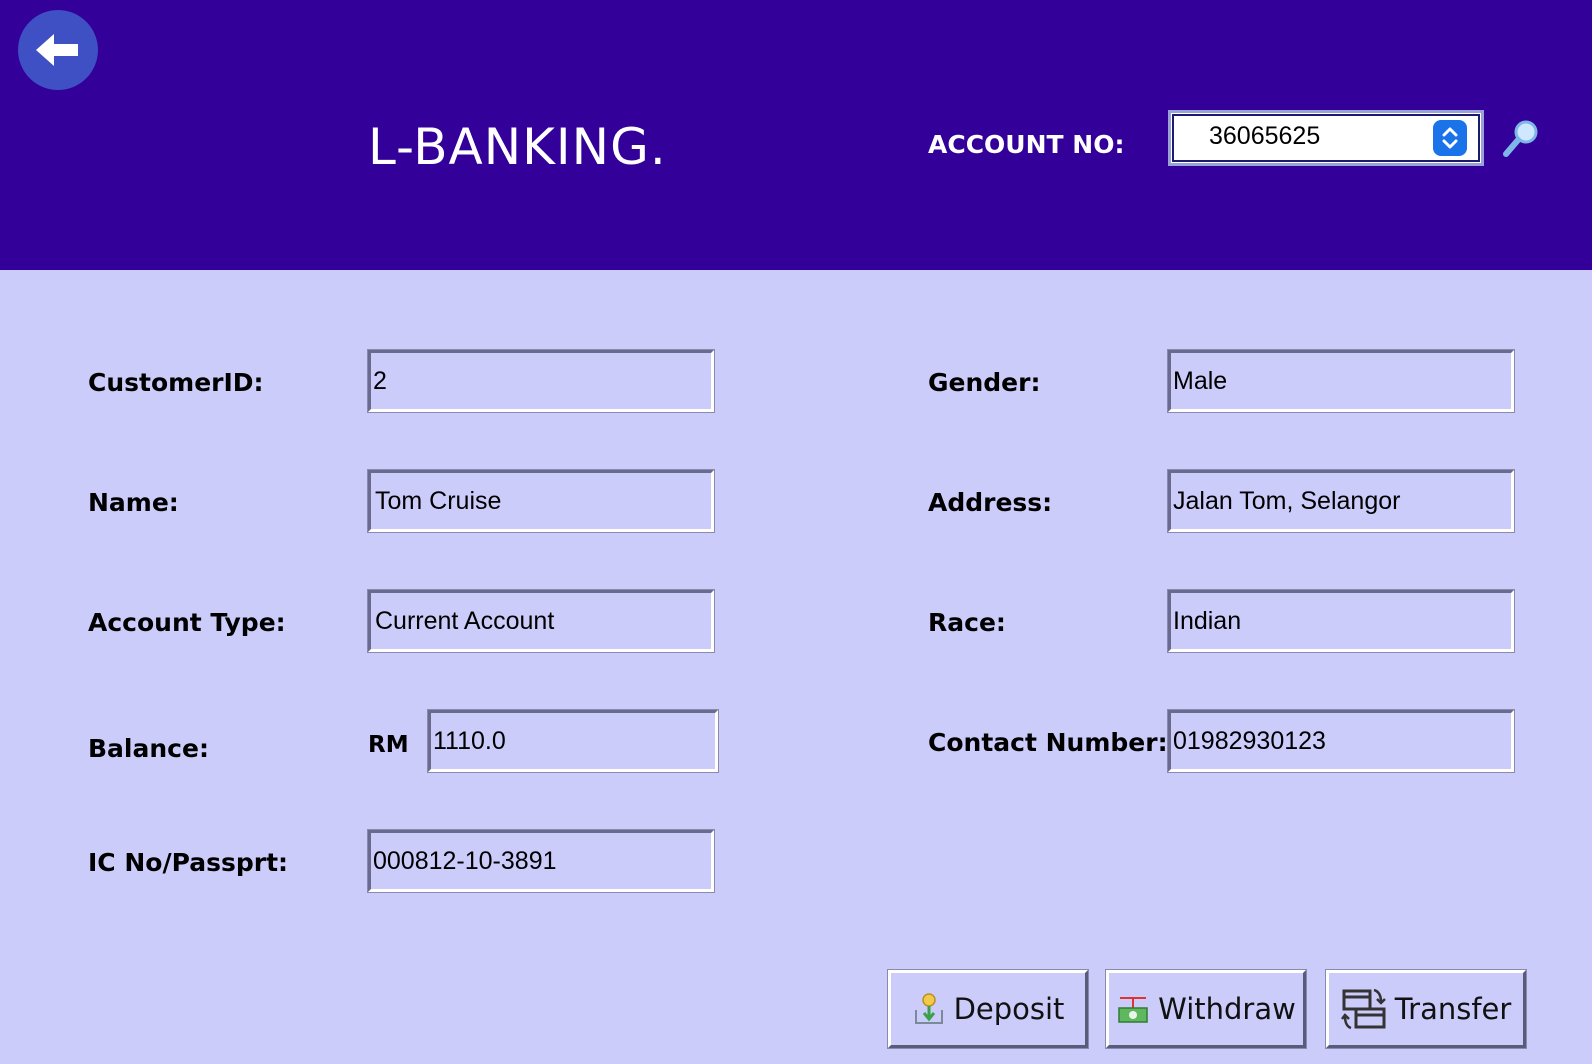 The height and width of the screenshot is (1064, 1592). Describe the element at coordinates (1453, 1009) in the screenshot. I see `transfer-label: Transfer` at that location.